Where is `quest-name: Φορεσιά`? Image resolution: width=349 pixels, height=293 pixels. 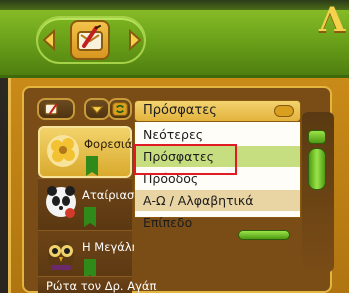
quest-name: Φορεσιά is located at coordinates (108, 144).